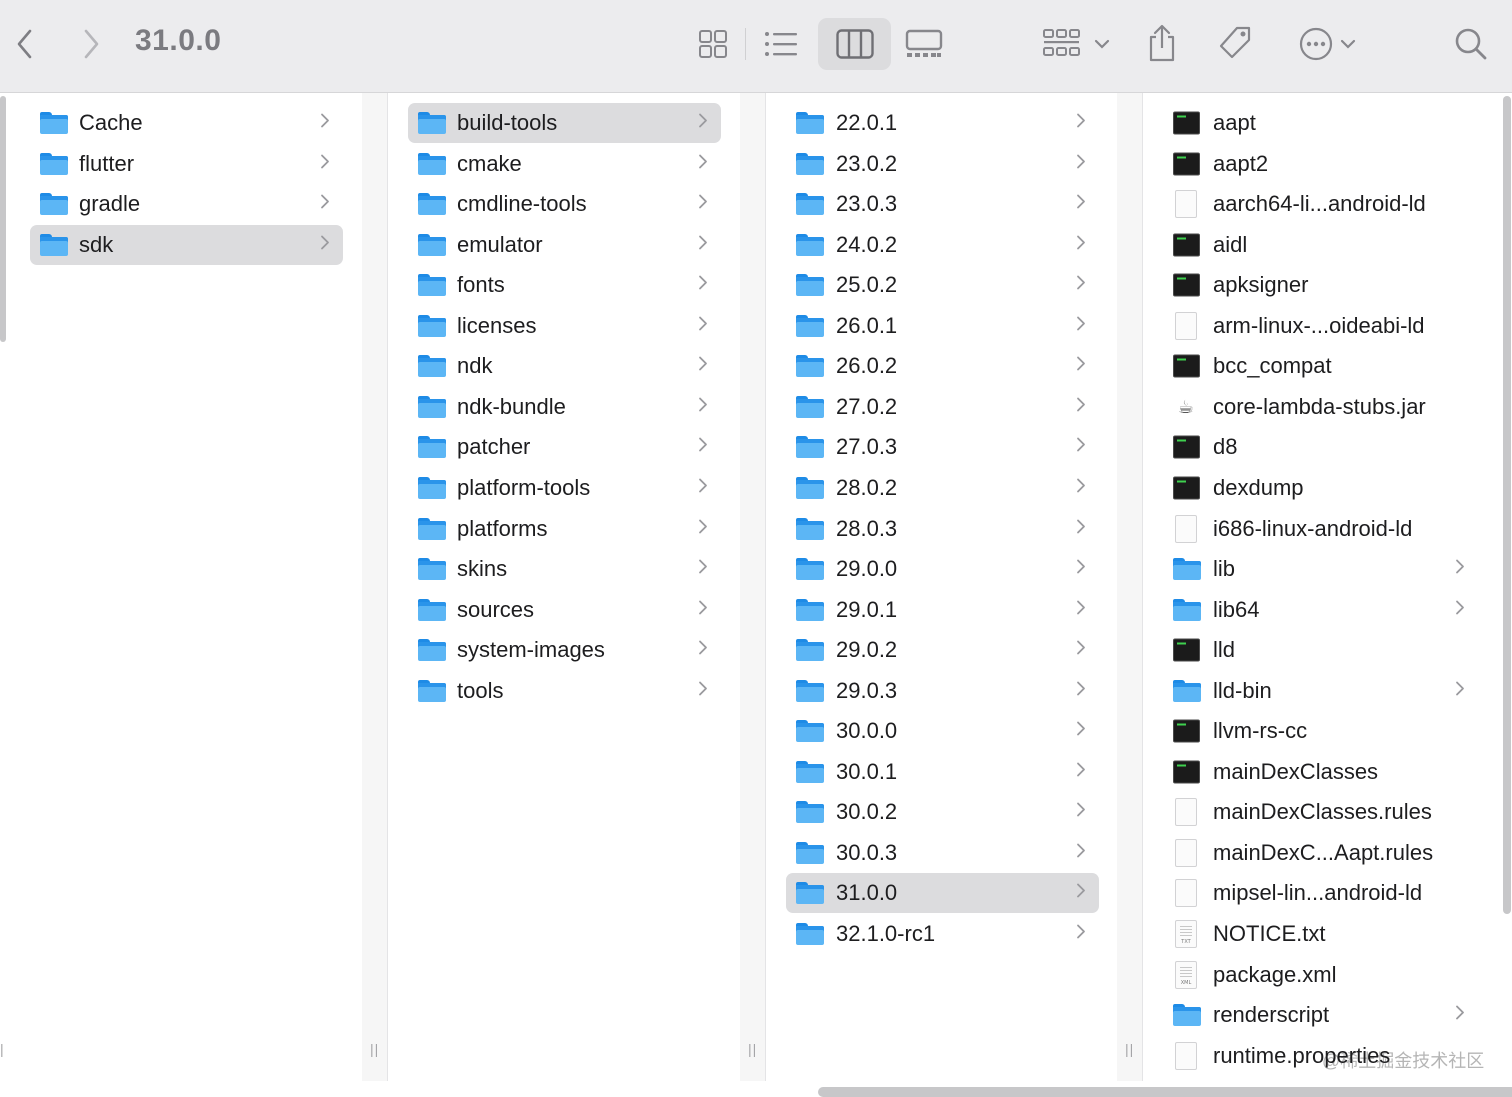  What do you see at coordinates (942, 447) in the screenshot?
I see `folder-row: 27.0.3` at bounding box center [942, 447].